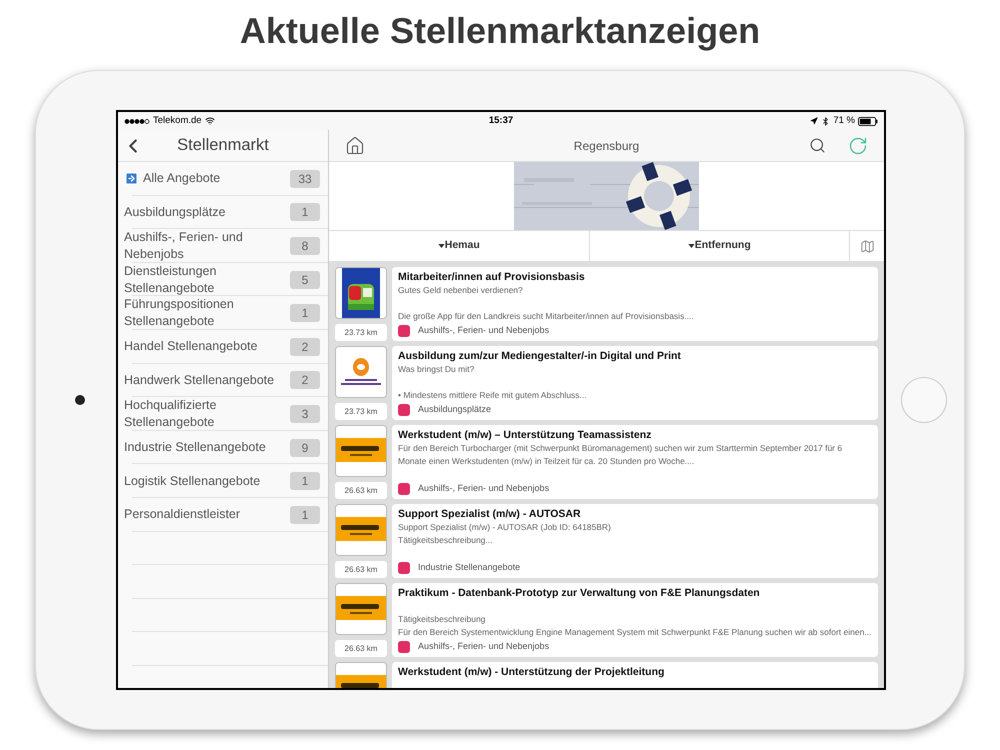 This screenshot has height=750, width=1000. What do you see at coordinates (305, 447) in the screenshot?
I see `count-badge: 9` at bounding box center [305, 447].